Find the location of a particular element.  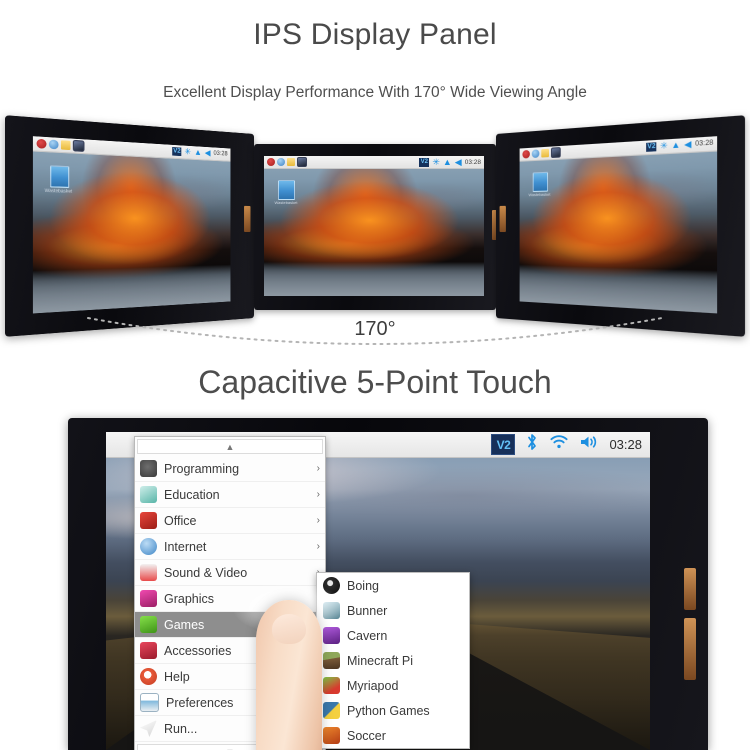

menu-item-office: Office › is located at coordinates (230, 521).